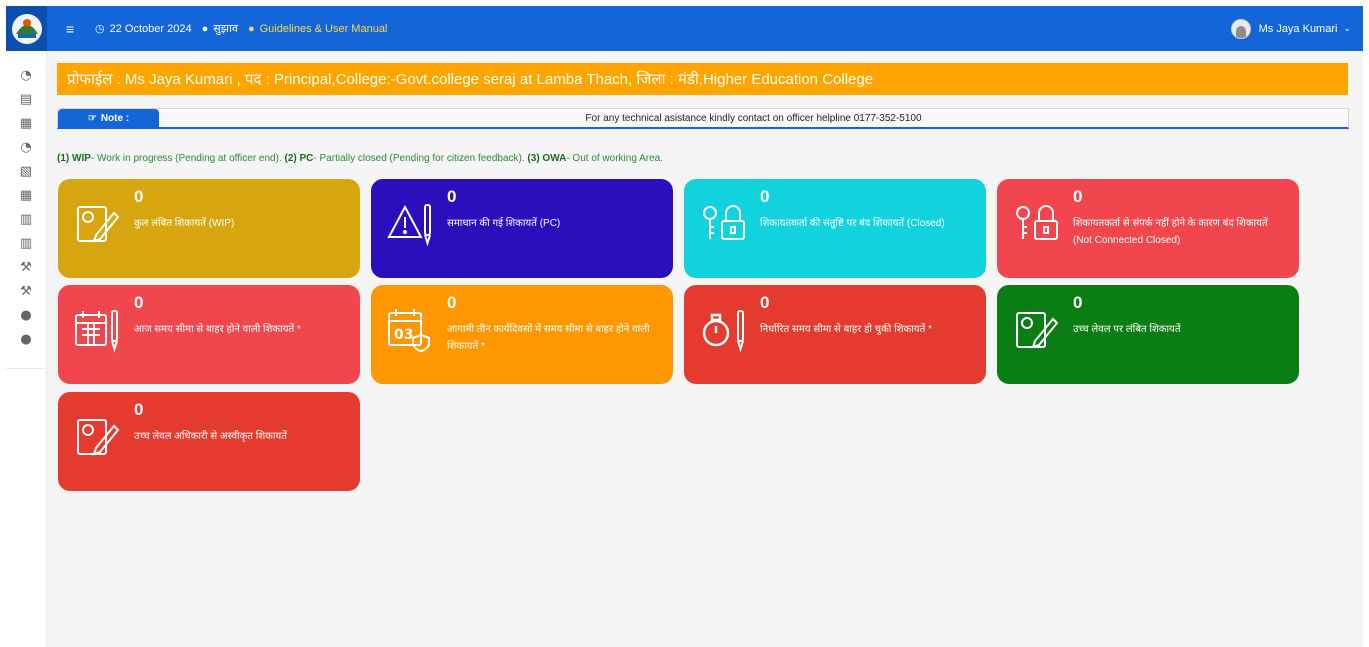  I want to click on clipboard-icon: ▤, so click(26, 99).